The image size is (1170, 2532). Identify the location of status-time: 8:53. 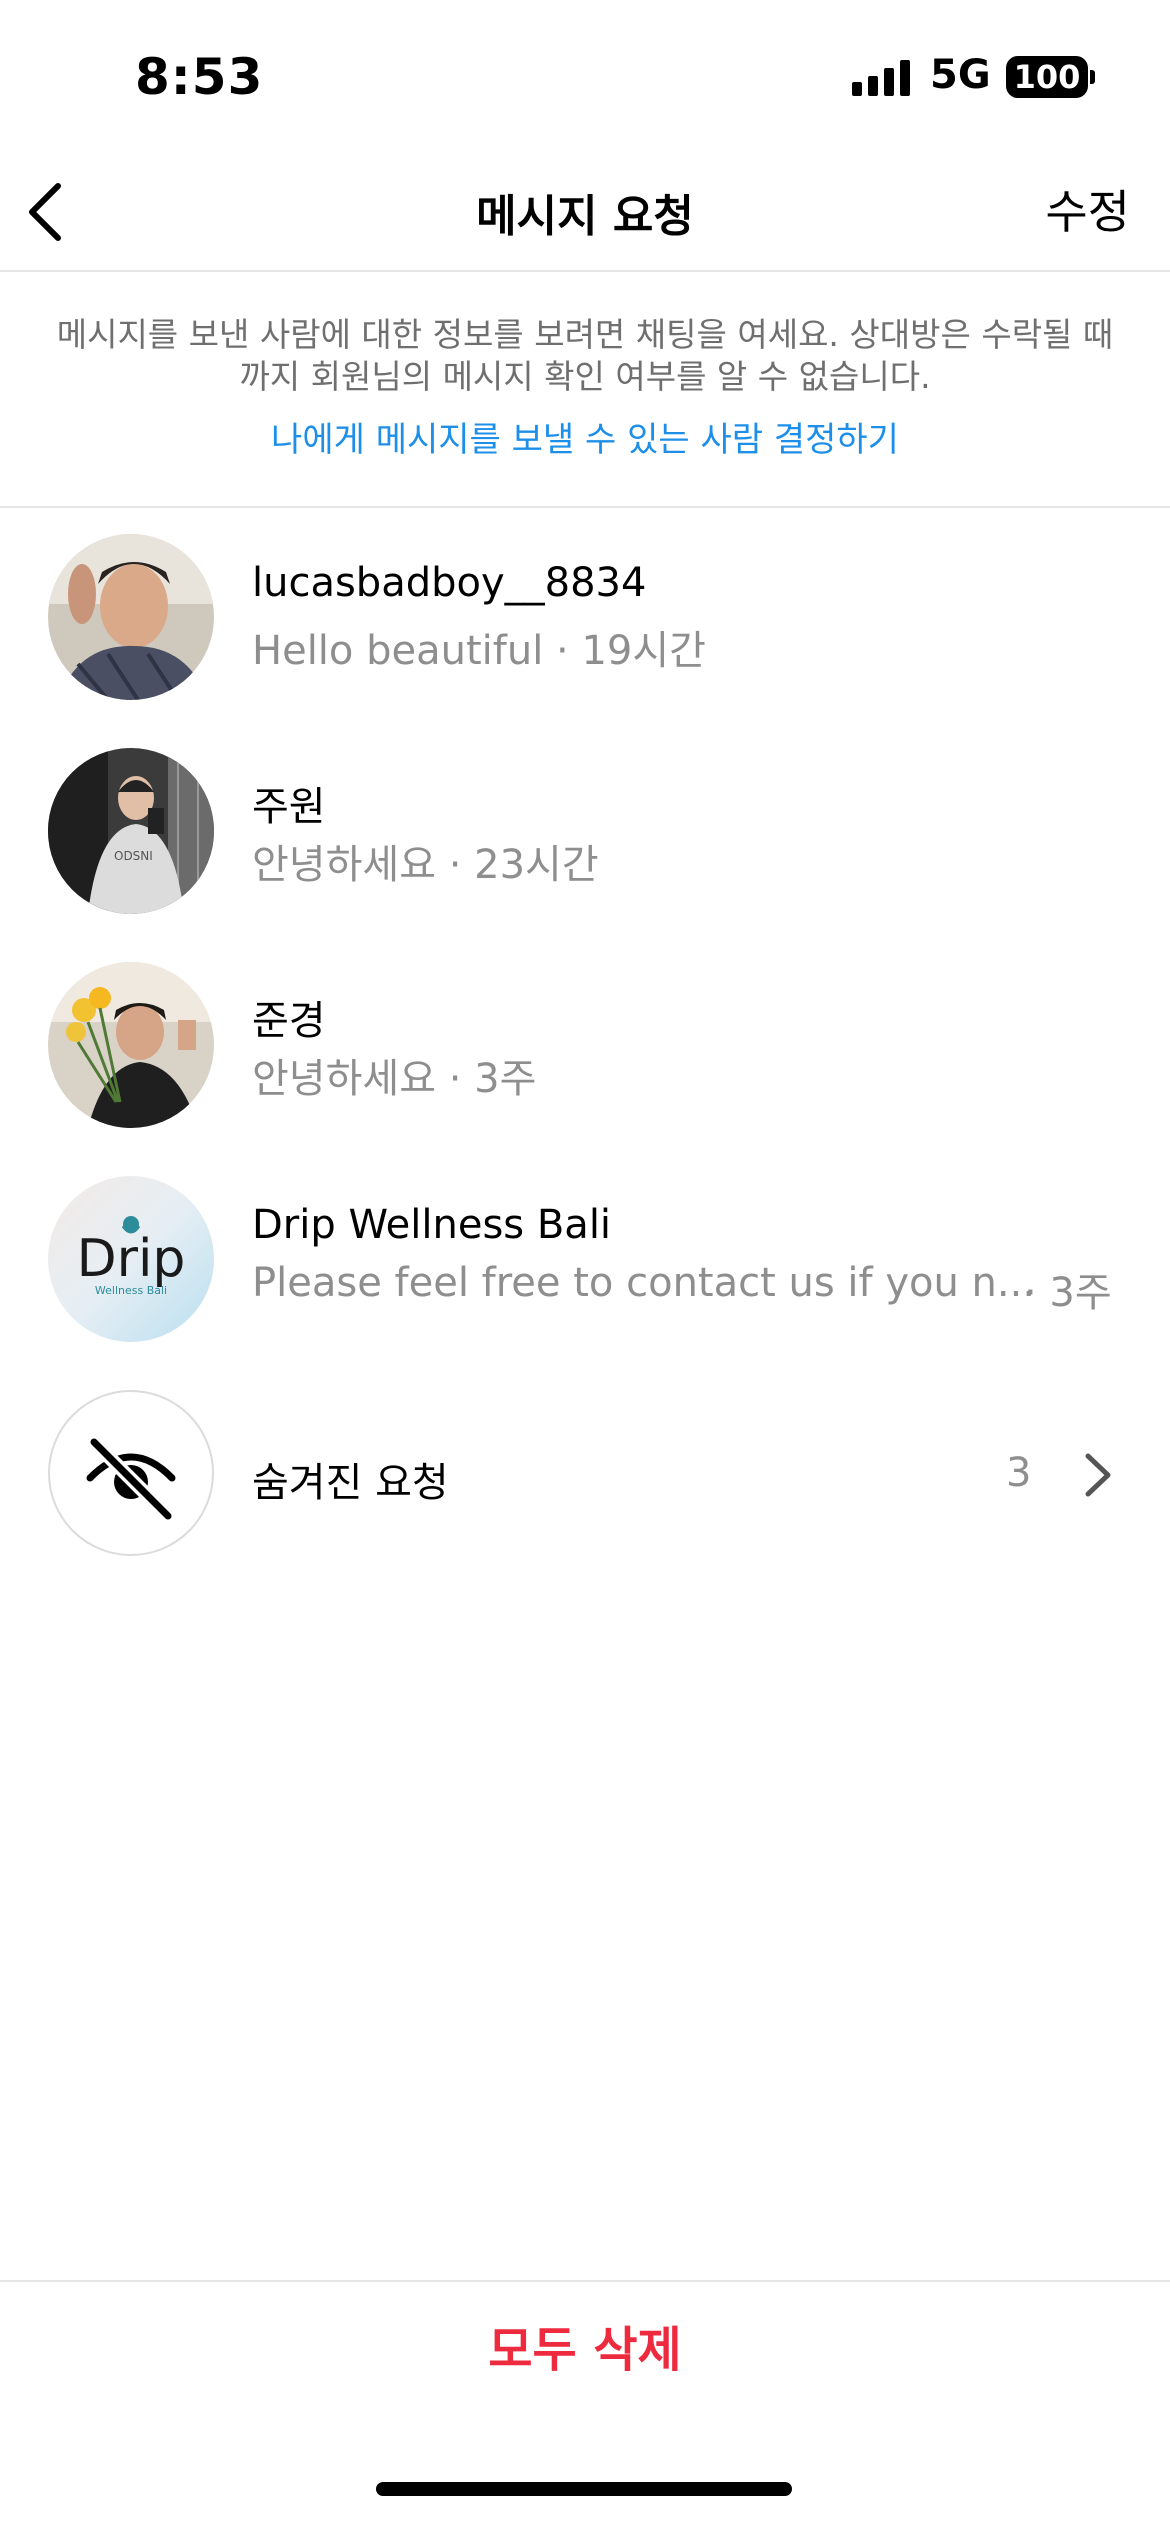
(199, 77).